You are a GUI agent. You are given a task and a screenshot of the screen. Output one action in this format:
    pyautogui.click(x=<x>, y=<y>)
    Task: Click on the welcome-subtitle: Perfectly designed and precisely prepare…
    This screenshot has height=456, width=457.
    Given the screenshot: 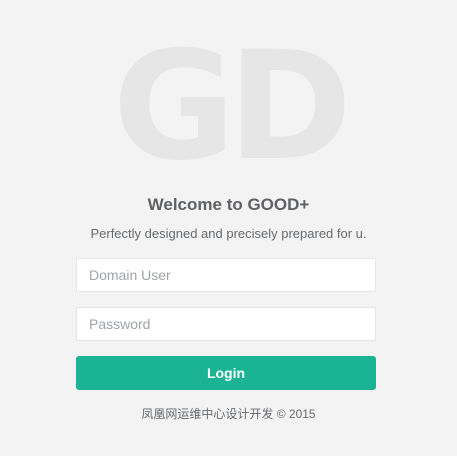 What is the action you would take?
    pyautogui.click(x=228, y=233)
    